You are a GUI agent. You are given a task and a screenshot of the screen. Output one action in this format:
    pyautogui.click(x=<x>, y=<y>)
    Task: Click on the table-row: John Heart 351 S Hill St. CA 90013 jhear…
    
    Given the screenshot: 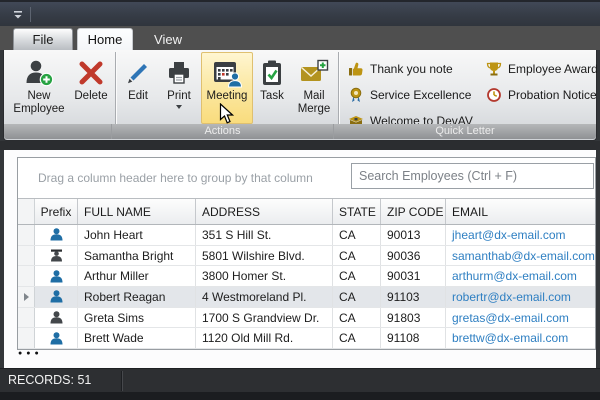 What is the action you would take?
    pyautogui.click(x=306, y=235)
    